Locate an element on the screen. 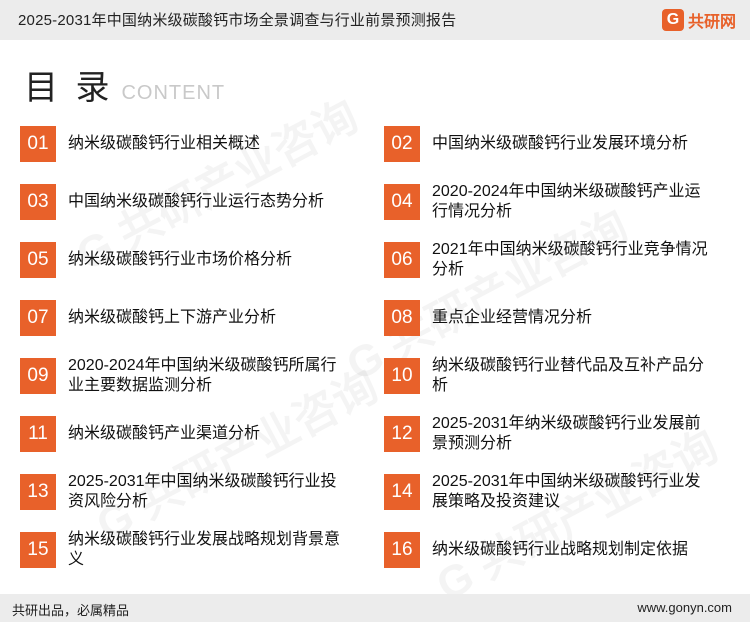 This screenshot has height=622, width=750. toc-item: 05 纳米级碳酸钙行业市场价格分析 is located at coordinates (185, 260).